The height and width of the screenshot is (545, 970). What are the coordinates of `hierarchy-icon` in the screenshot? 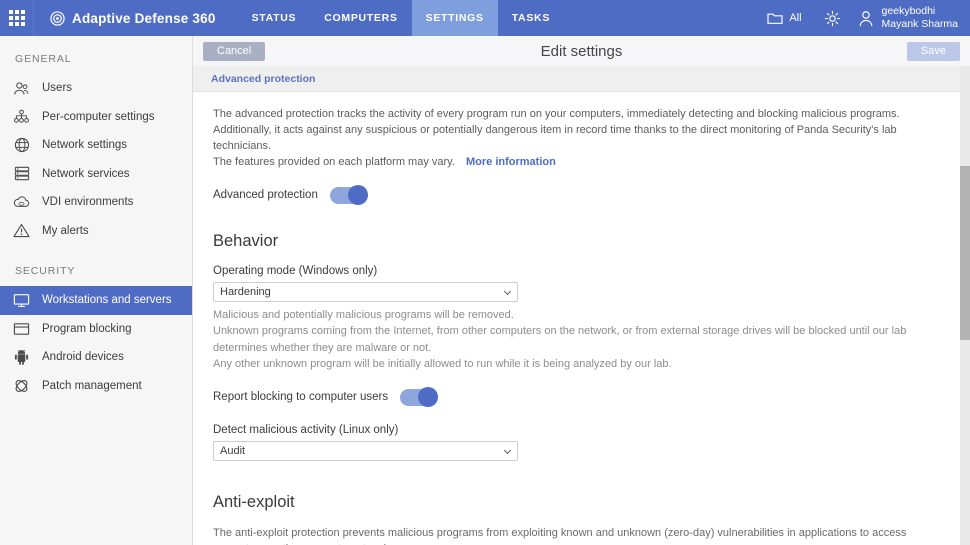 It's located at (21, 116).